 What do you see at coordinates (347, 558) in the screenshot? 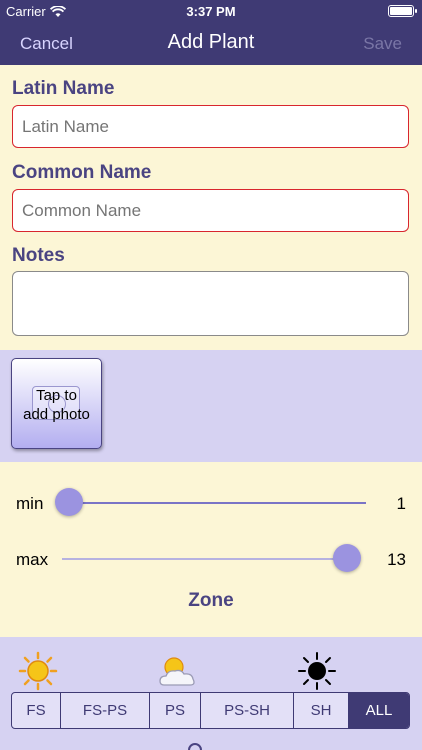
I see `max-slider-thumb` at bounding box center [347, 558].